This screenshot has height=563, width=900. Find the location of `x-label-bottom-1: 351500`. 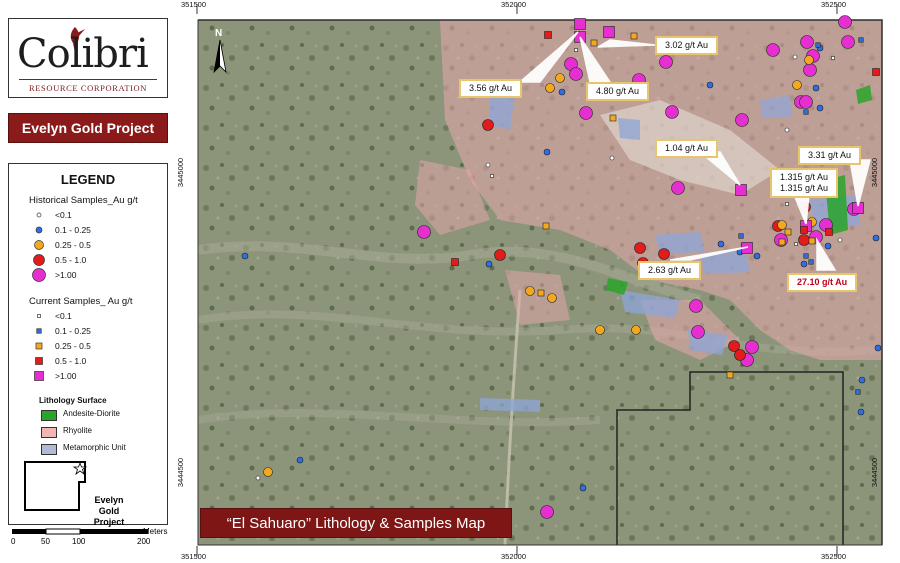

x-label-bottom-1: 351500 is located at coordinates (194, 556).